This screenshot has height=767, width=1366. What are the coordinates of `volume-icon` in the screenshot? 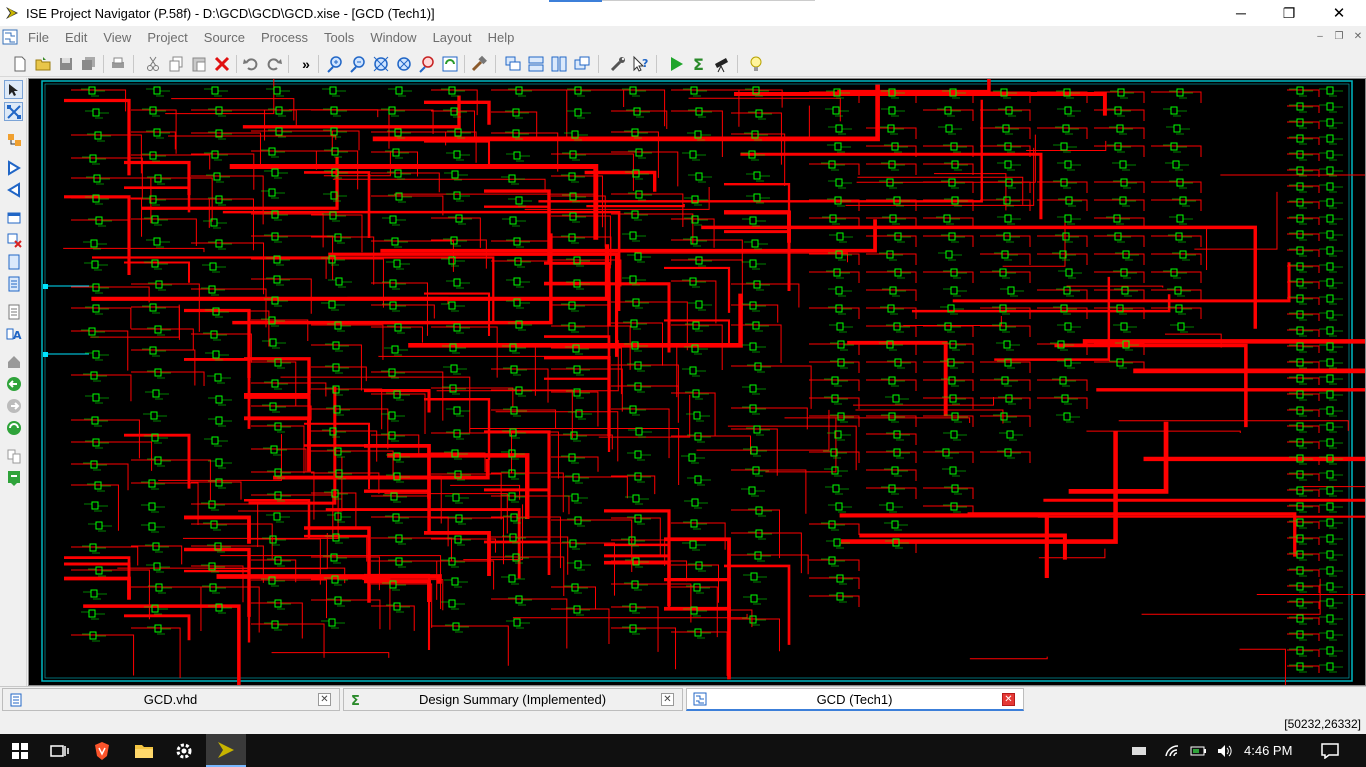 It's located at (1225, 750).